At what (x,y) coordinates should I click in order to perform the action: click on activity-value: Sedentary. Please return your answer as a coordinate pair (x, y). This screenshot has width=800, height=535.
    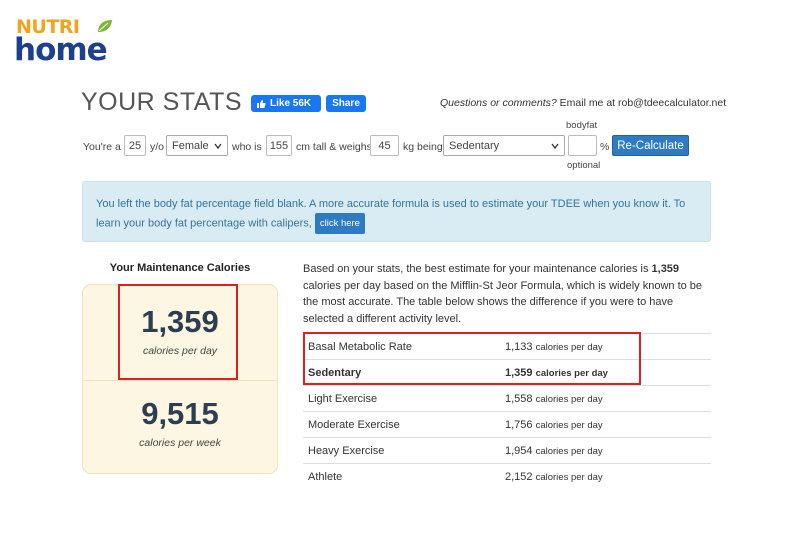
    Looking at the image, I should click on (474, 145).